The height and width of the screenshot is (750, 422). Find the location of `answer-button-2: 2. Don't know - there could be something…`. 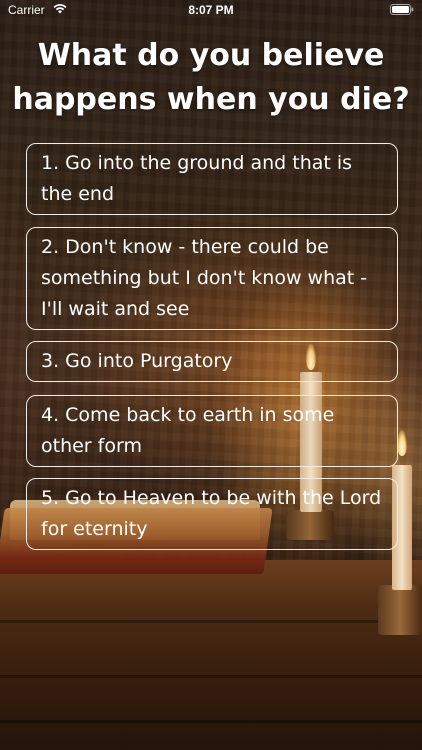

answer-button-2: 2. Don't know - there could be something… is located at coordinates (212, 278).